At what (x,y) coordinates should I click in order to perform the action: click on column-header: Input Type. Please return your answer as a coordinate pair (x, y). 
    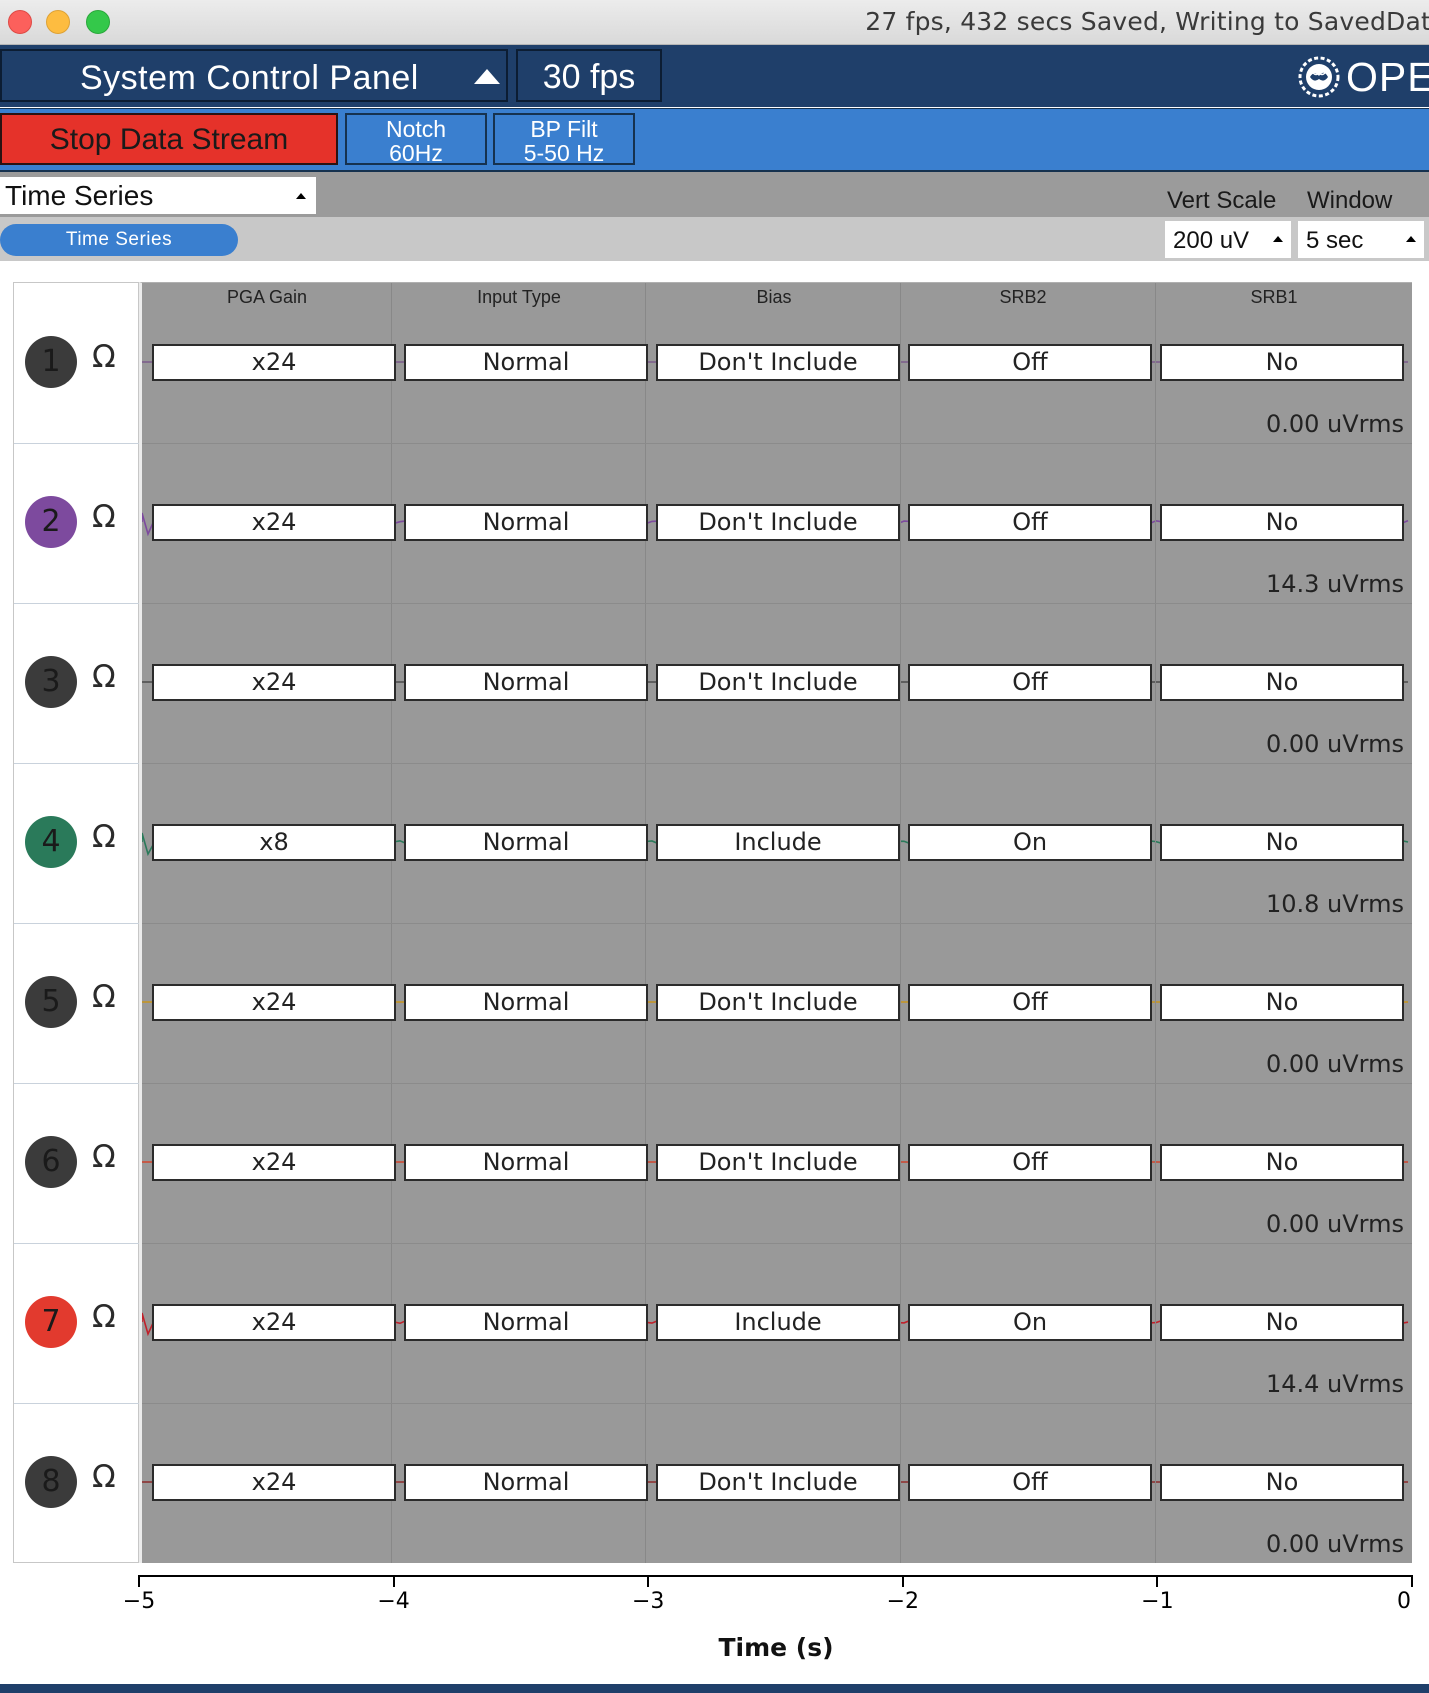
    Looking at the image, I should click on (519, 297).